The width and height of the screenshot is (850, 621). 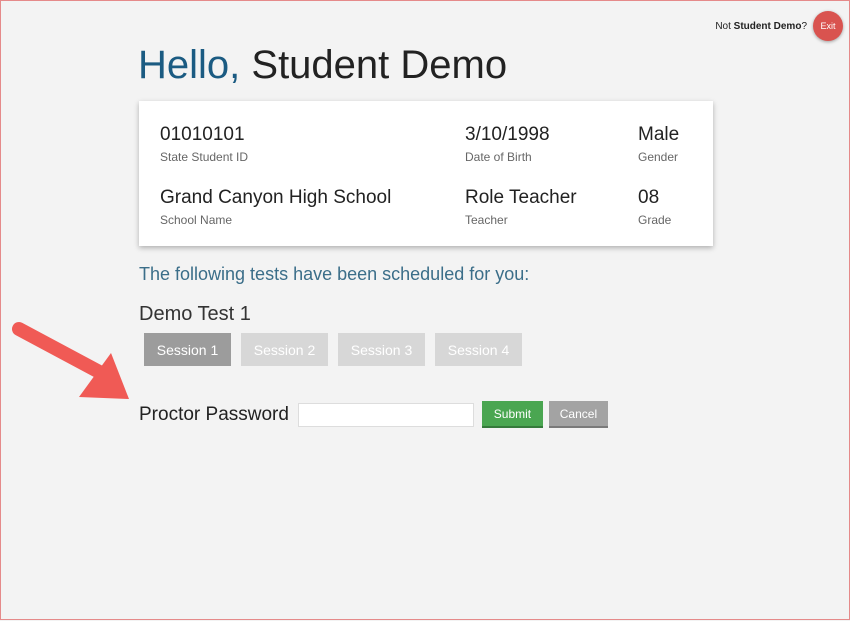 I want to click on session-1-button: Session 1, so click(x=187, y=349).